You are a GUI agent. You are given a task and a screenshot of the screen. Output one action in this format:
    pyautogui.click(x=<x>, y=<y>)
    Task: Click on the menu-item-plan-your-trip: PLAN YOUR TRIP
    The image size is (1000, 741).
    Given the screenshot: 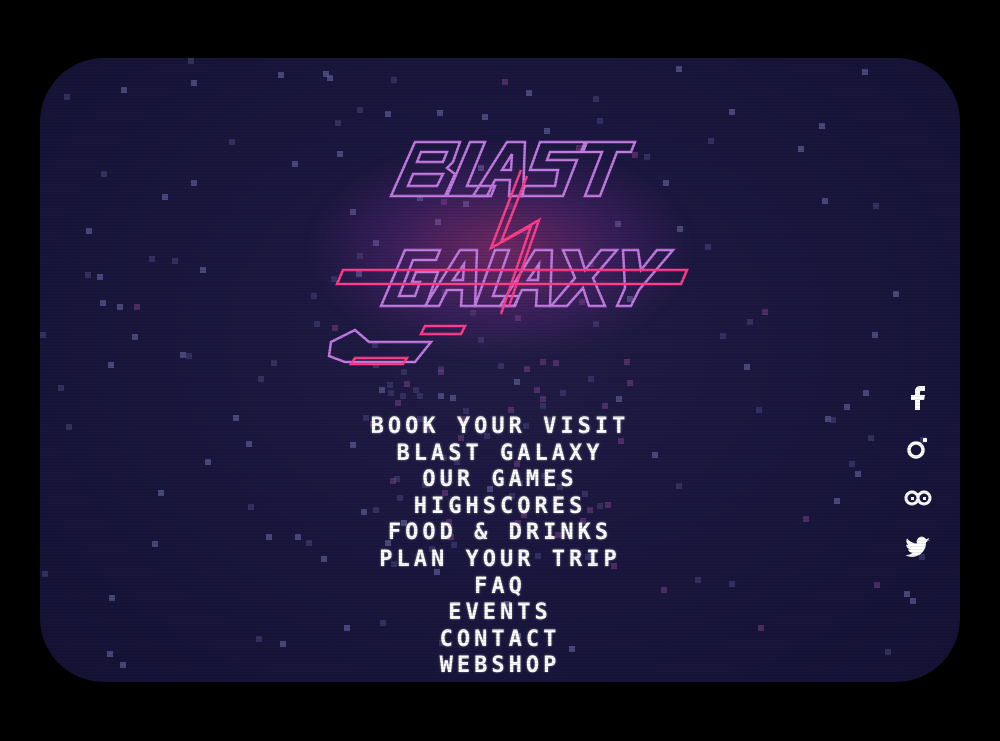 What is the action you would take?
    pyautogui.click(x=500, y=560)
    